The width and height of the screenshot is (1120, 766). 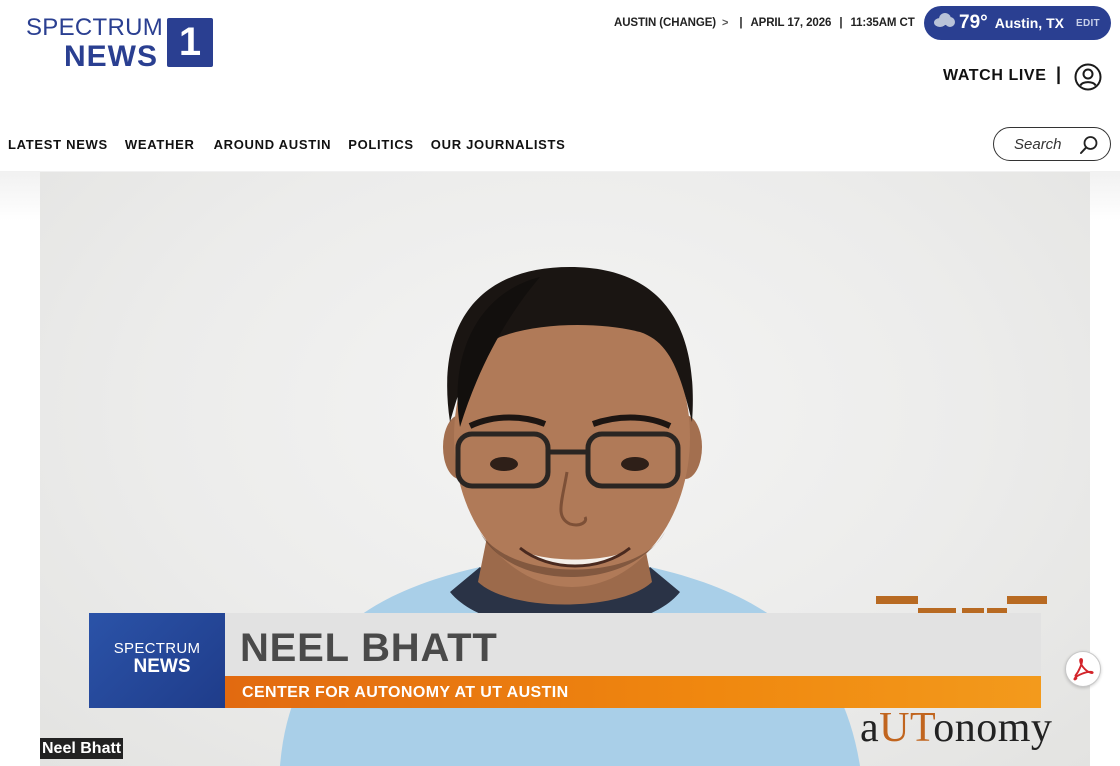 I want to click on spectrum-news-badge: SPECTRUM NEWS, so click(x=157, y=660).